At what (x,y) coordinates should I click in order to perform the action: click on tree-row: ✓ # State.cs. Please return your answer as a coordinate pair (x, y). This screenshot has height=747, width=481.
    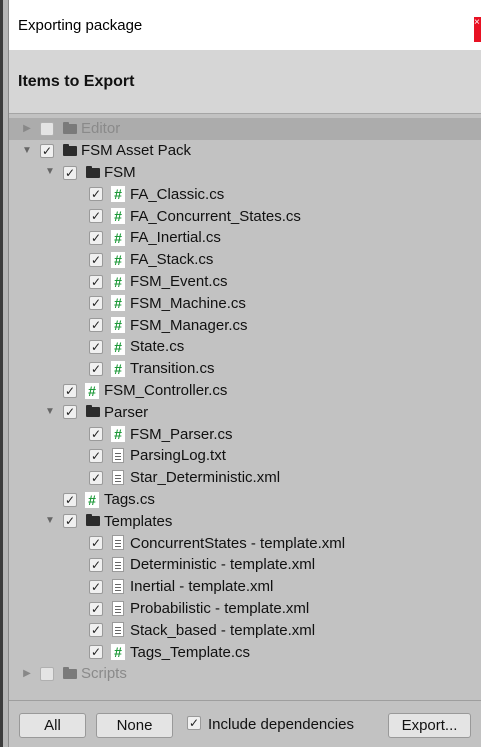
    Looking at the image, I should click on (245, 347).